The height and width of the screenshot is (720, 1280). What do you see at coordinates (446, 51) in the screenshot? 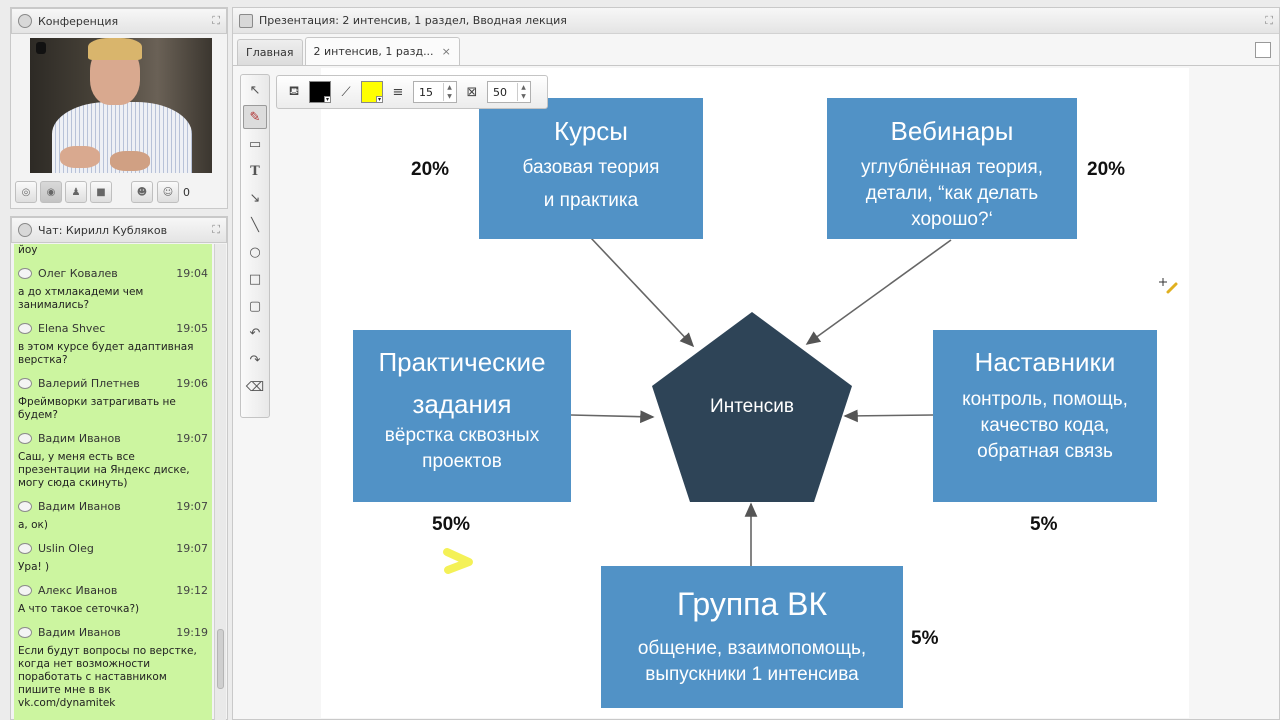
I see `close-tab-icon: ×` at bounding box center [446, 51].